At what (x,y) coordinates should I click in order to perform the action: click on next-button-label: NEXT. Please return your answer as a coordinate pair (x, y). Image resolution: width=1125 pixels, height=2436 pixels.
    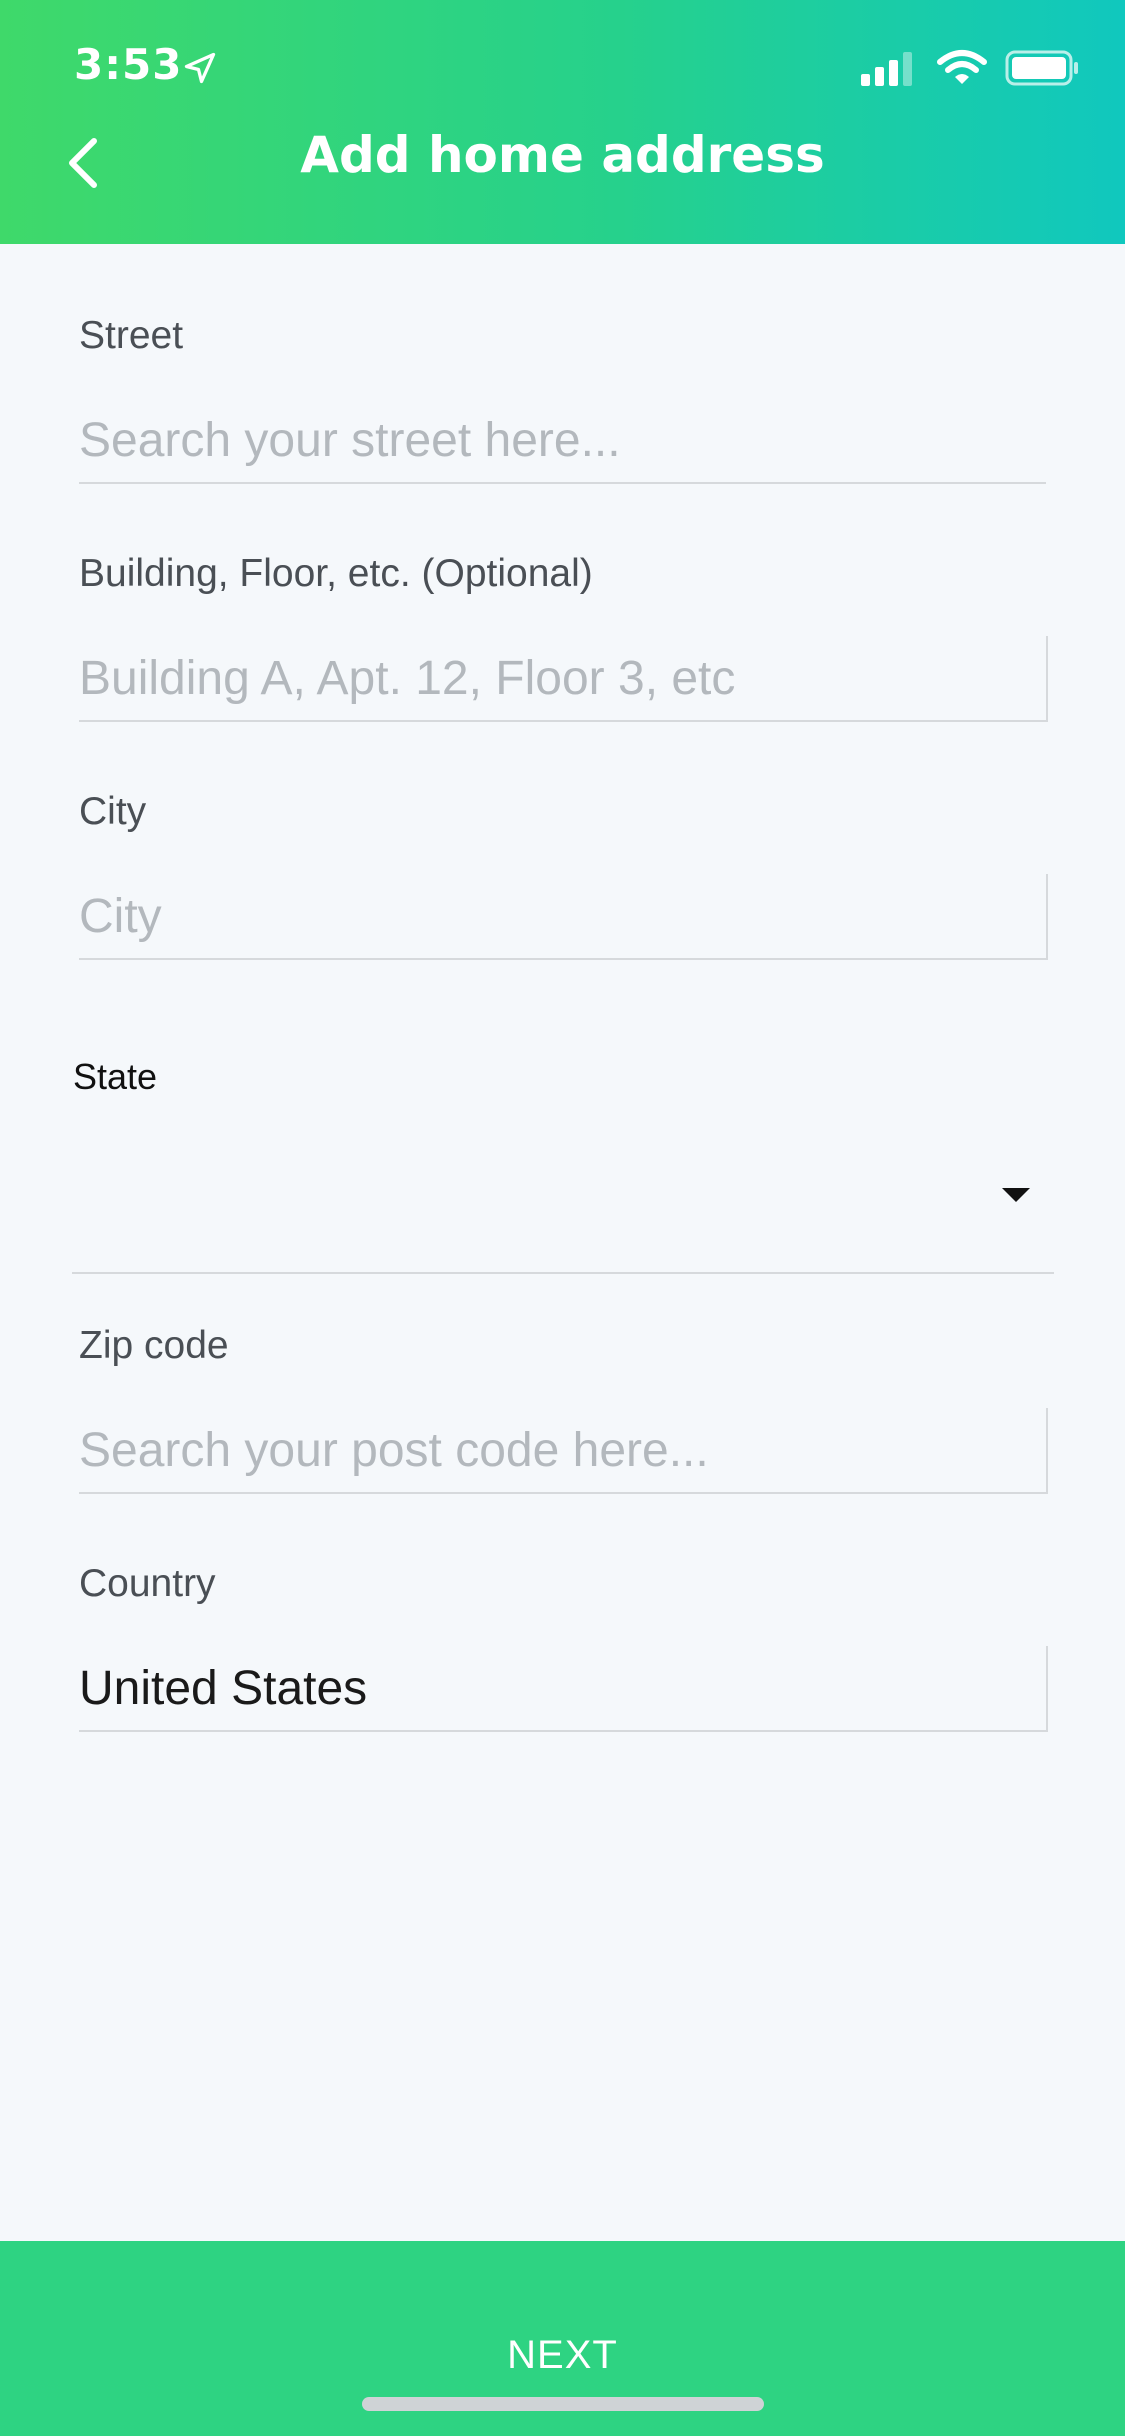
    Looking at the image, I should click on (562, 2355).